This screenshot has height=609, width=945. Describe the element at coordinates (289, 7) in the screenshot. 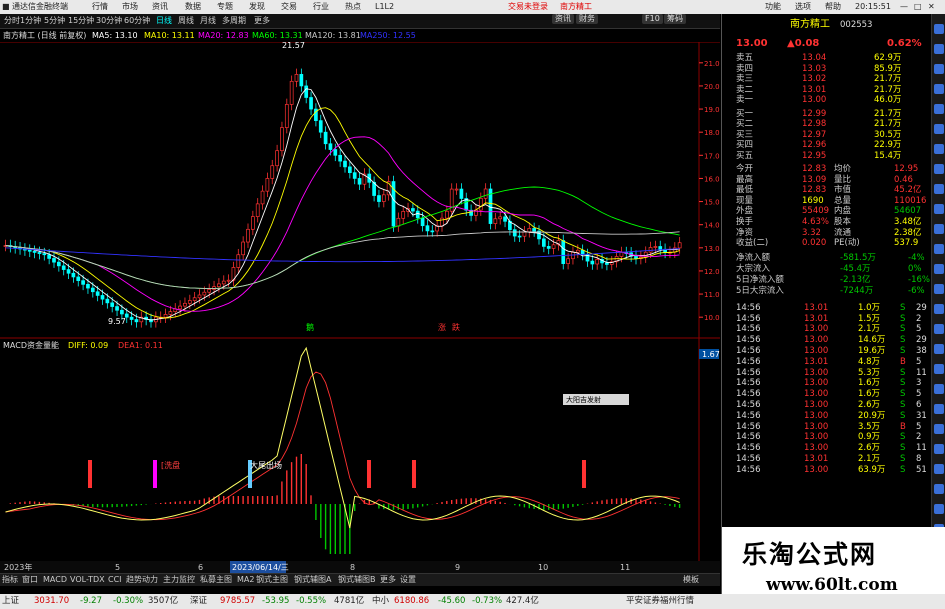

I see `menu-item-trade: 交易` at that location.